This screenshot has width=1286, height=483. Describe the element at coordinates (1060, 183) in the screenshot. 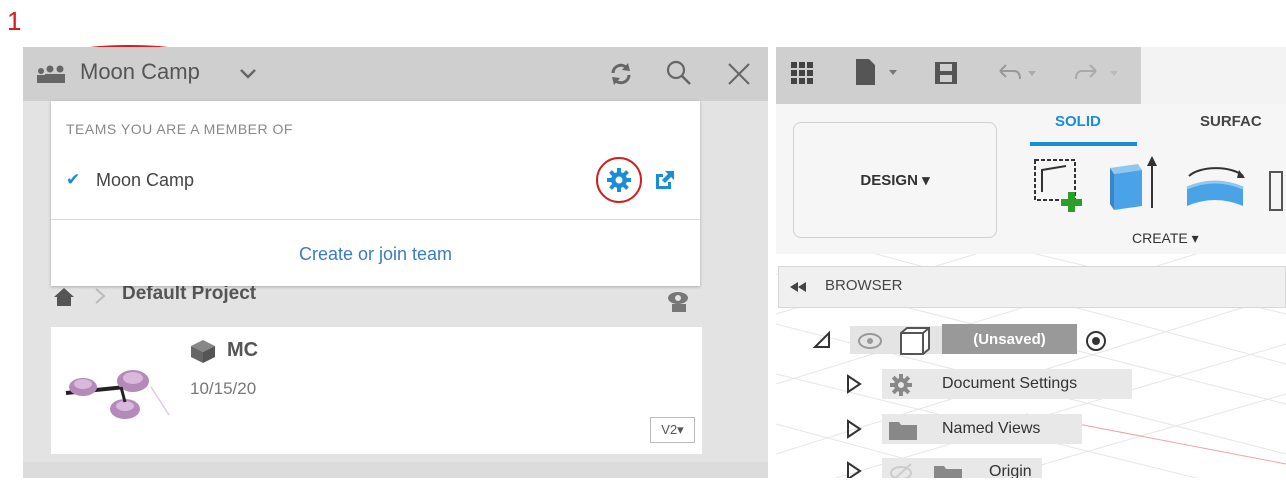

I see `create-sketch-icon` at that location.